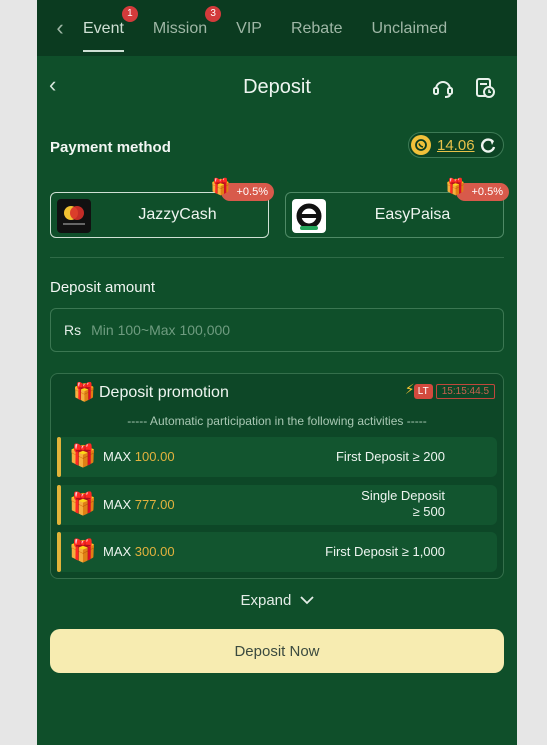  I want to click on payment-jazzycash: JazzyCash 🎁 +0.5%, so click(162, 208).